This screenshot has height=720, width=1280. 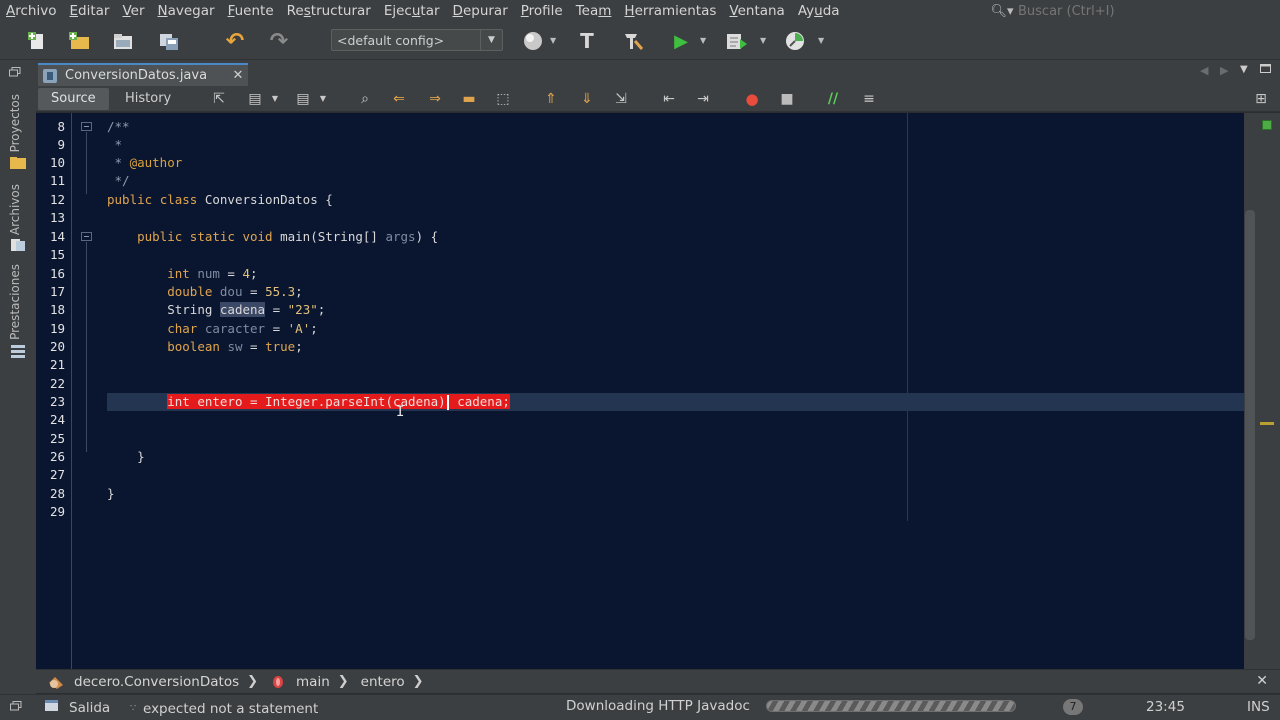 What do you see at coordinates (658, 73) in the screenshot?
I see `editor-tab-row: ConversionDatos.java ✕ ◀ ▶ ▼` at bounding box center [658, 73].